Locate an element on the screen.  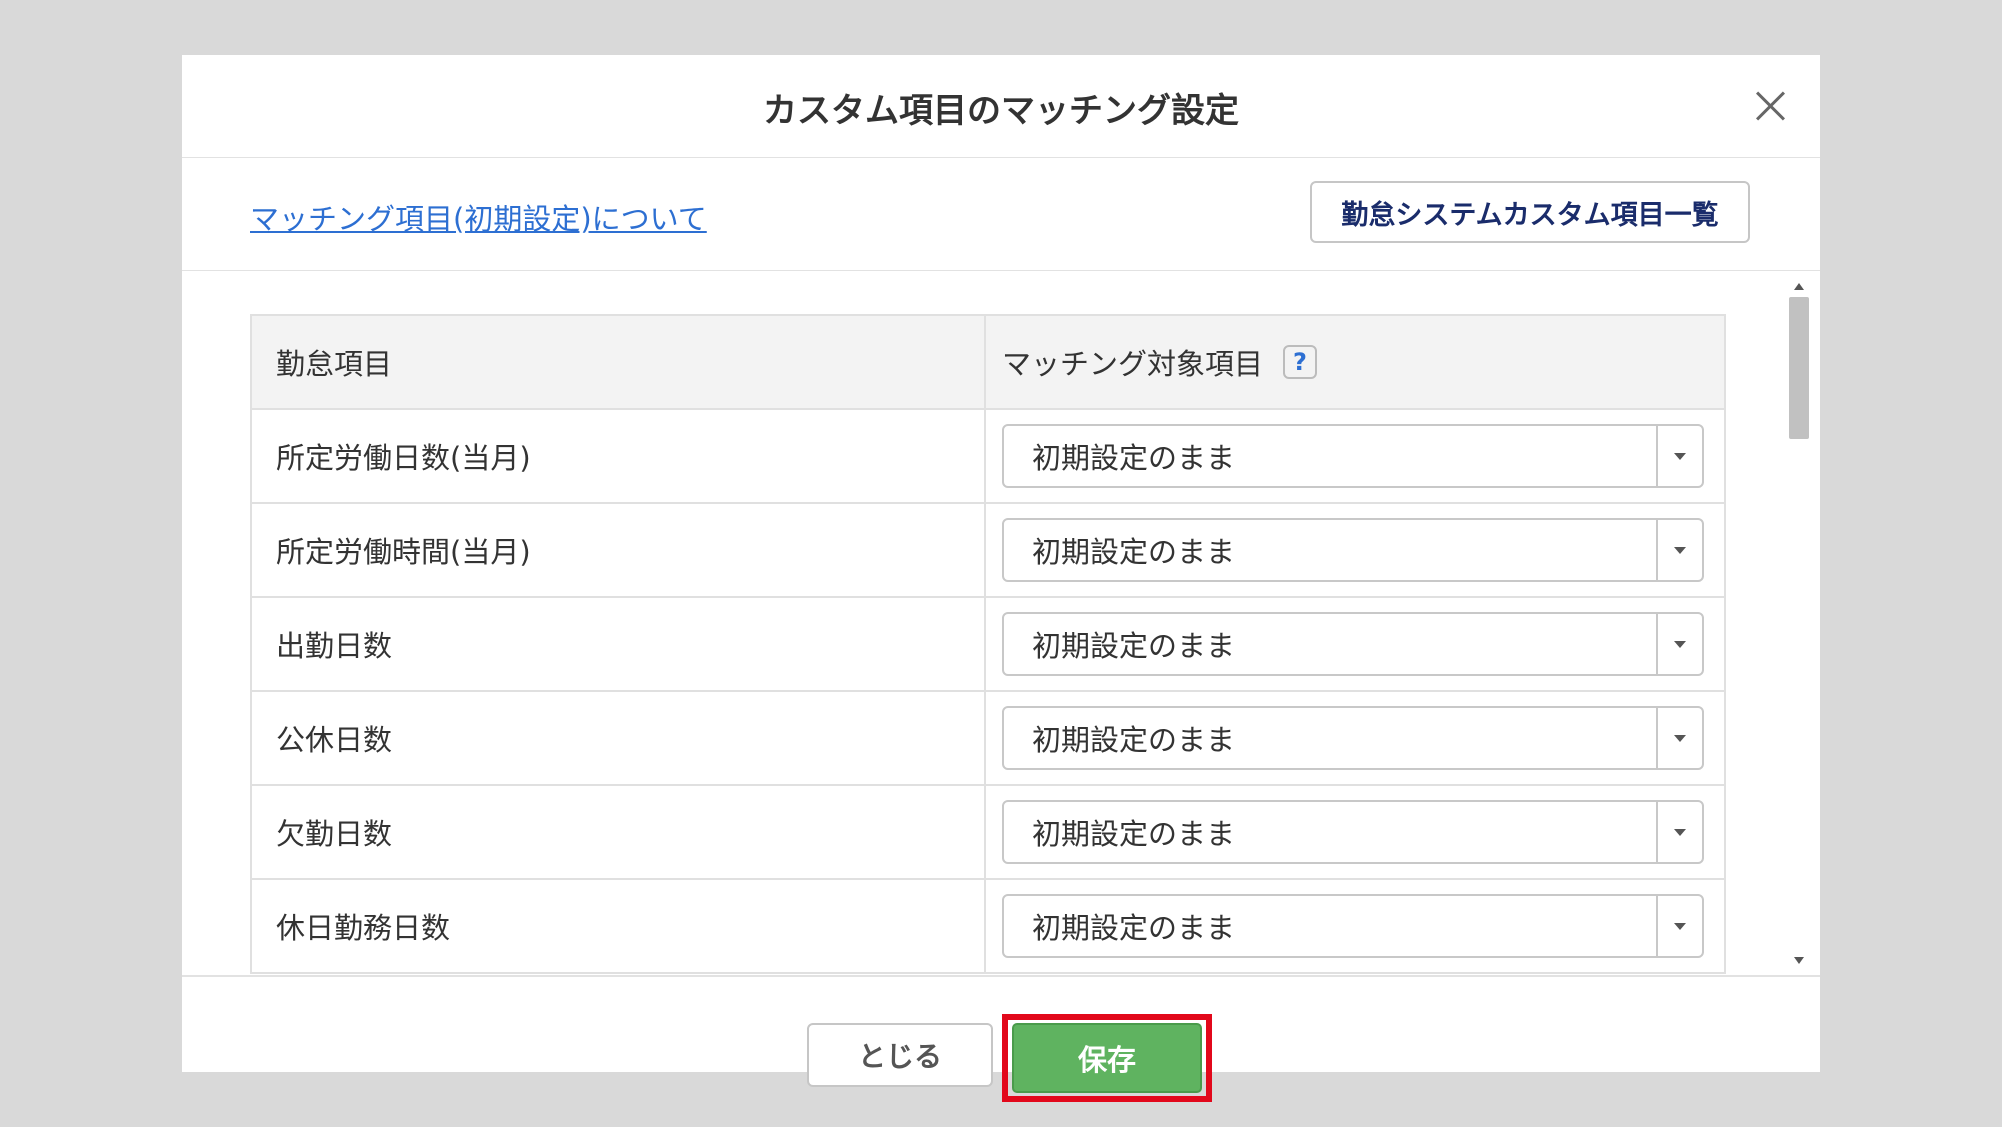
question-icon: ? is located at coordinates (1300, 362).